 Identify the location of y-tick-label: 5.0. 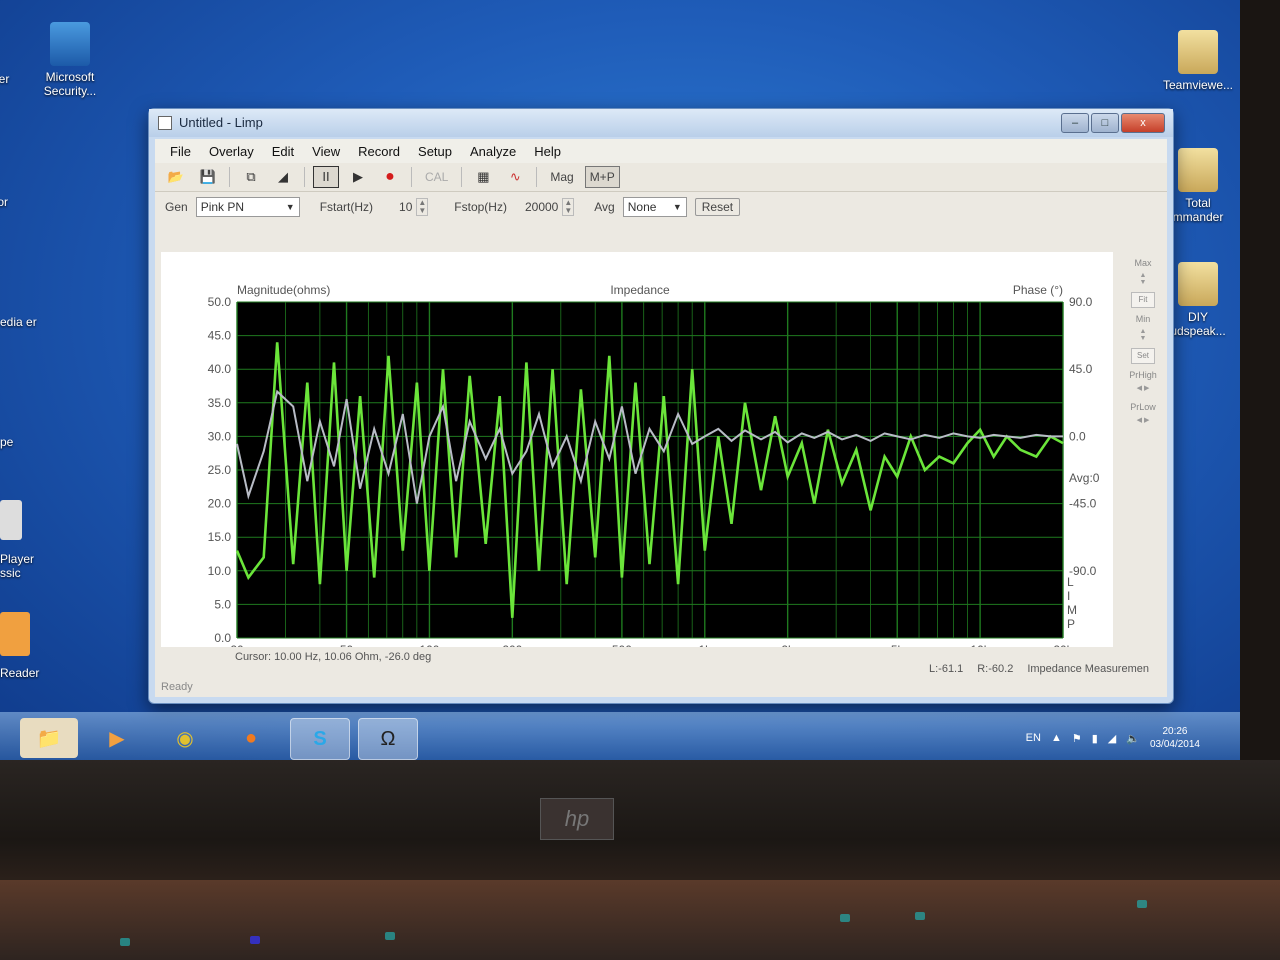
(222, 604).